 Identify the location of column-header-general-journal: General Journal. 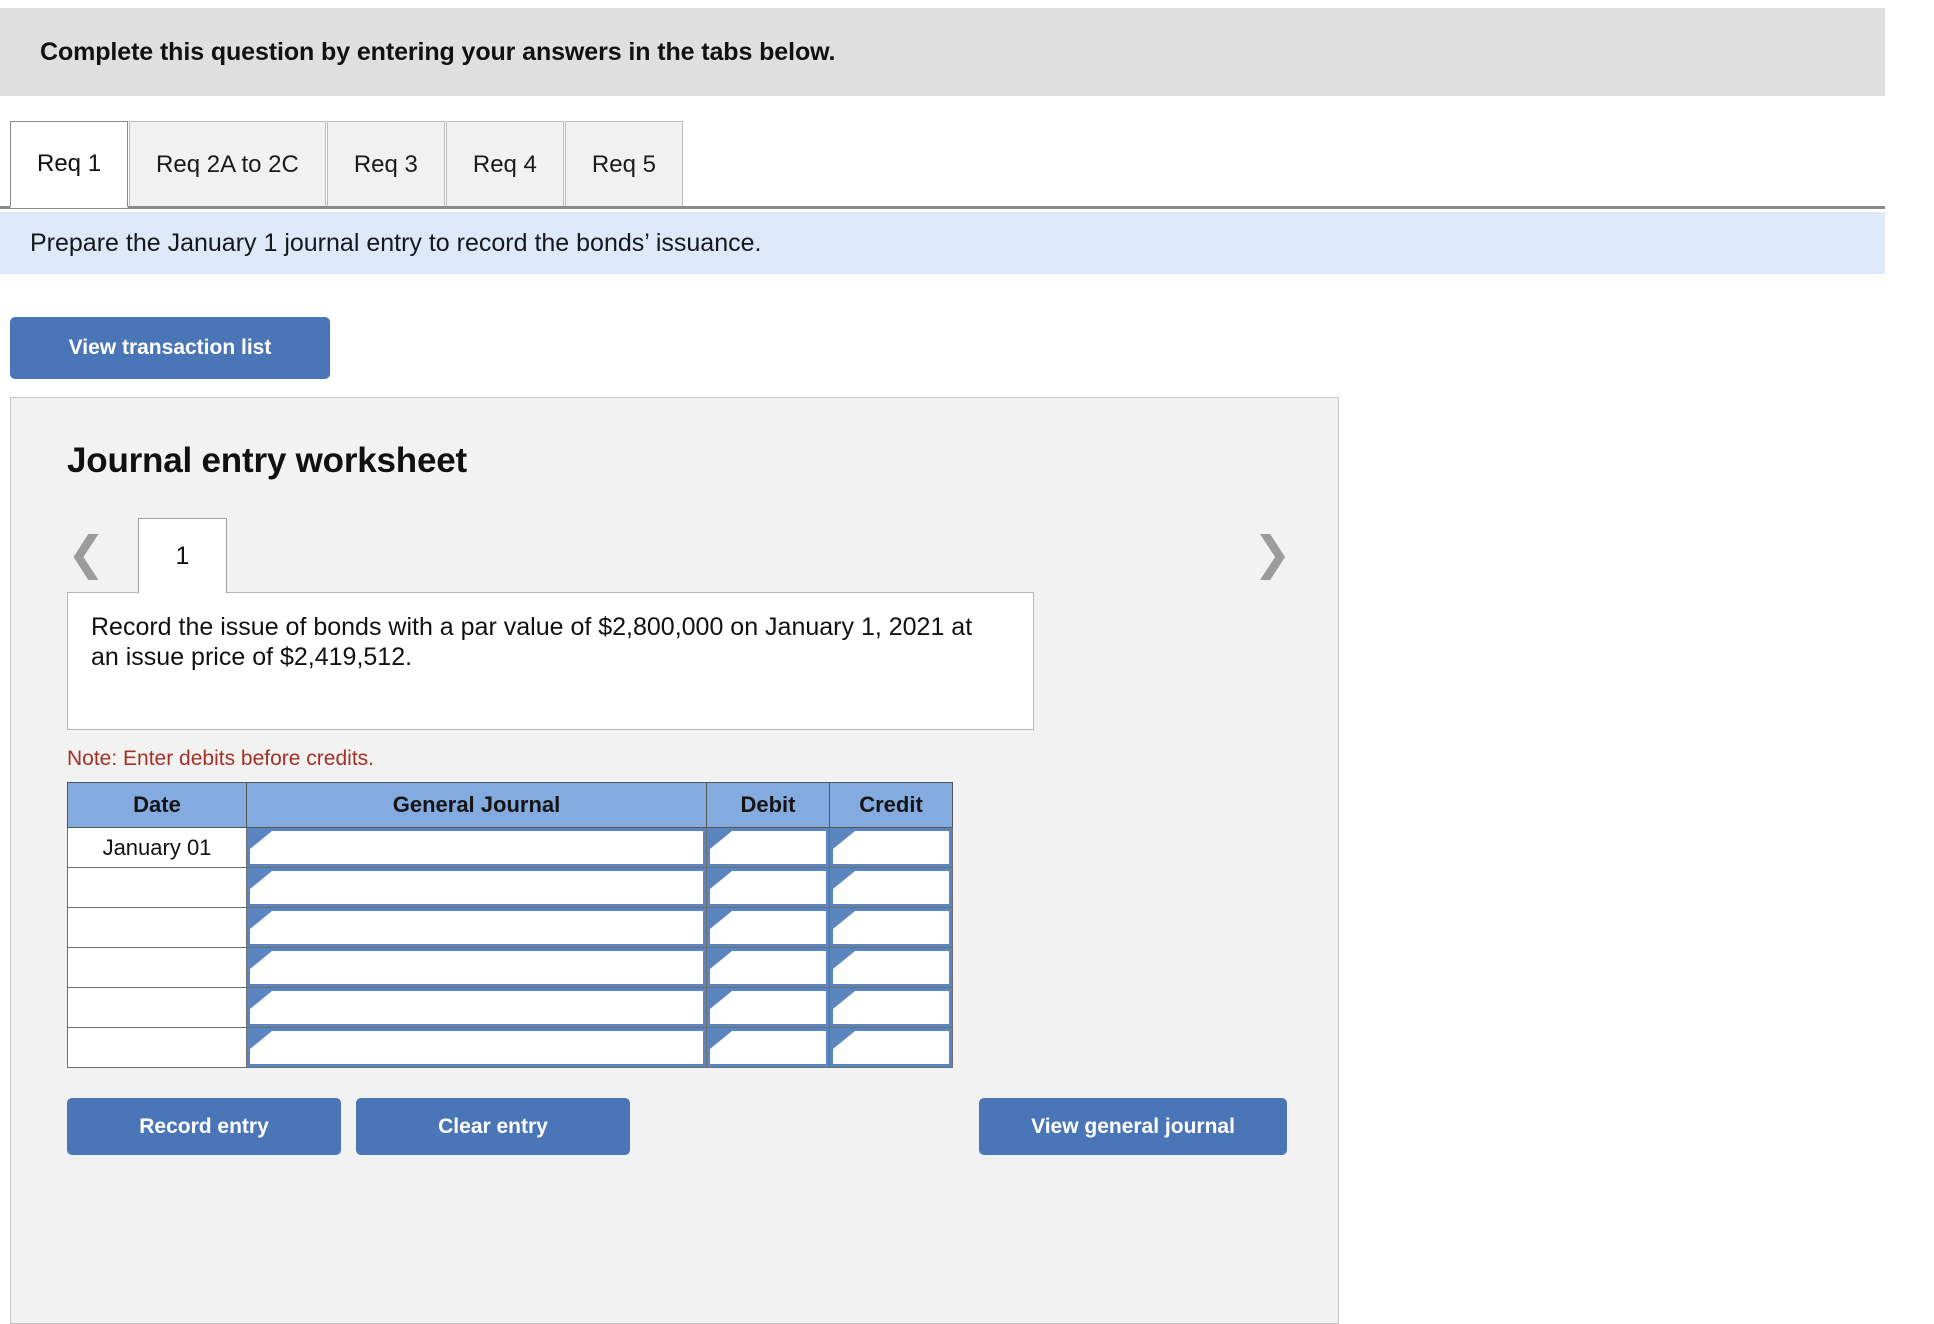
(476, 805).